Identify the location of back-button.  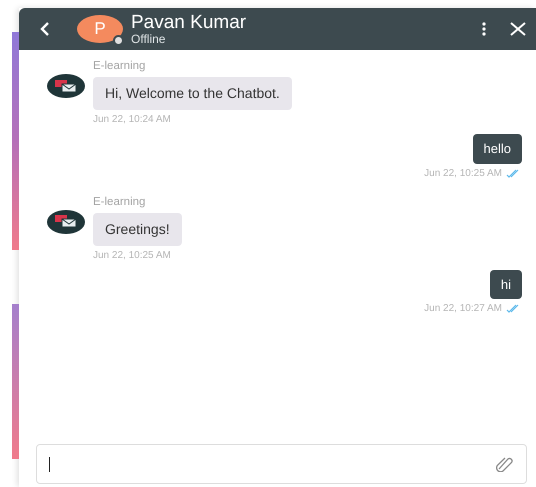
(45, 29).